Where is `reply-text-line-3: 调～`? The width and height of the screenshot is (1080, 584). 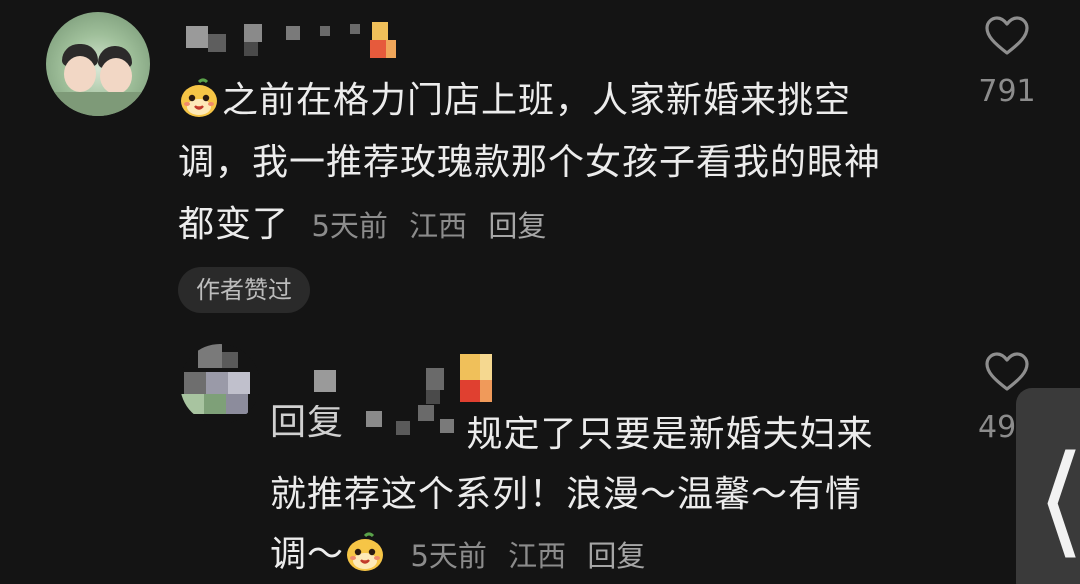
reply-text-line-3: 调～ is located at coordinates (307, 554).